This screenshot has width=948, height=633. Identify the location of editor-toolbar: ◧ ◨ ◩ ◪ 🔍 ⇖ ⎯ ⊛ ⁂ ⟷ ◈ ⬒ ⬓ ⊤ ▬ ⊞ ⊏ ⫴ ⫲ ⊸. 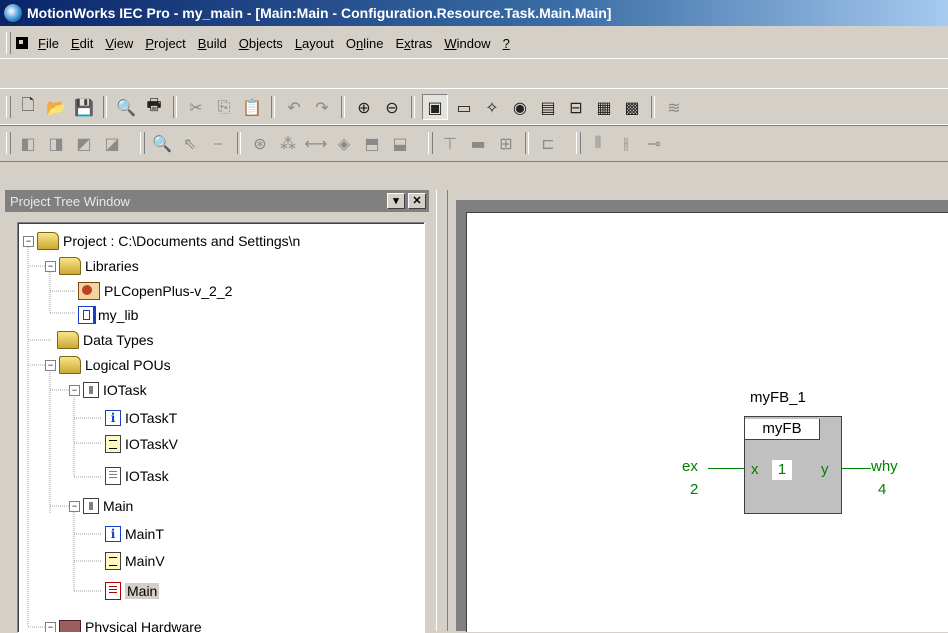
(474, 143).